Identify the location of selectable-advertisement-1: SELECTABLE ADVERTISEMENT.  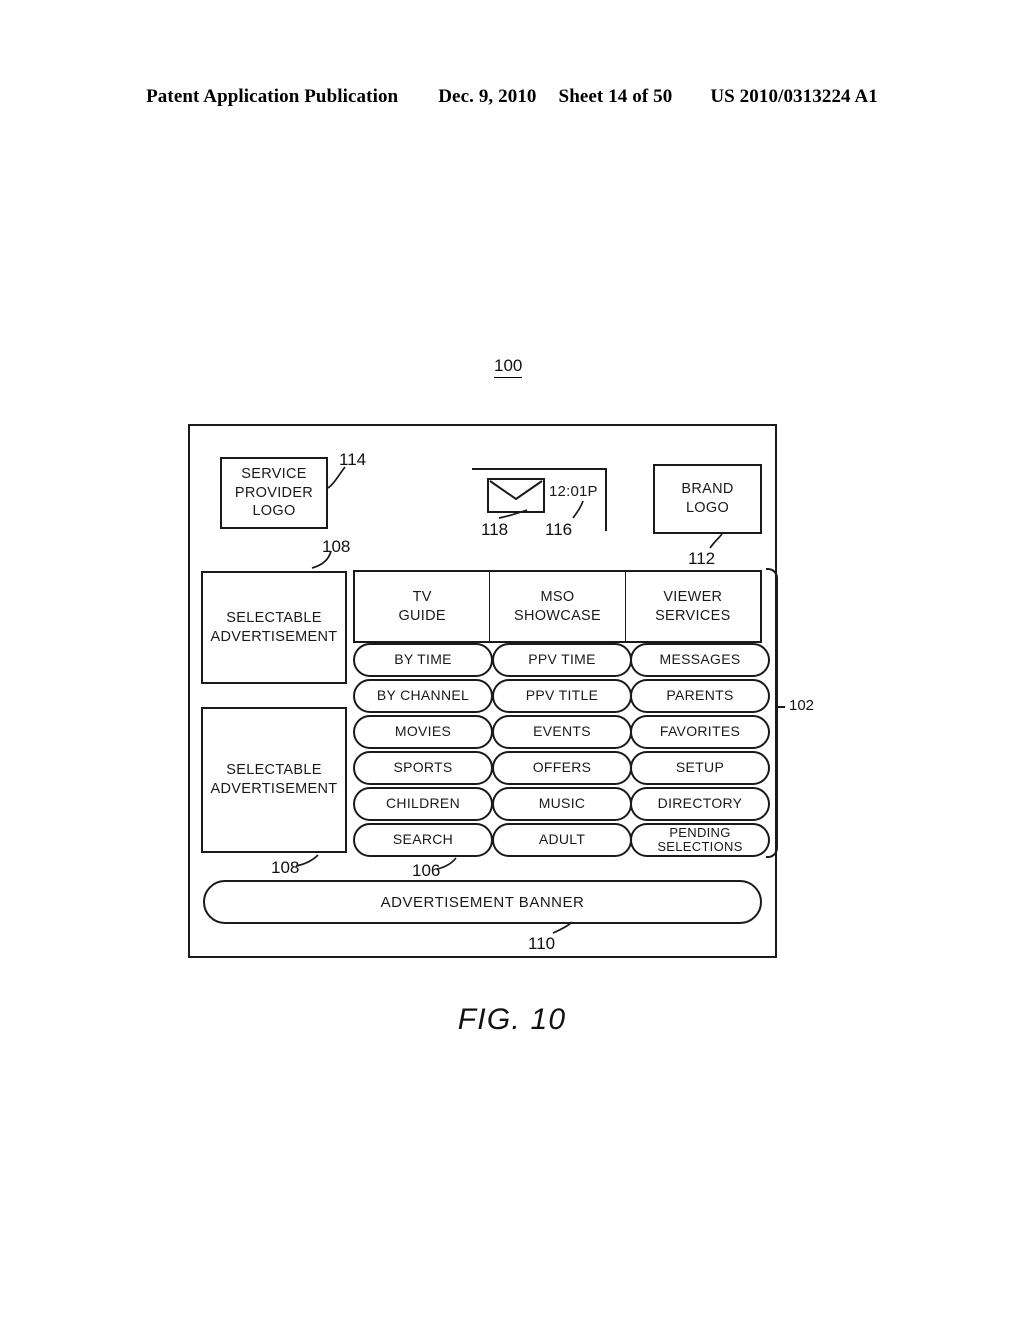
(274, 627).